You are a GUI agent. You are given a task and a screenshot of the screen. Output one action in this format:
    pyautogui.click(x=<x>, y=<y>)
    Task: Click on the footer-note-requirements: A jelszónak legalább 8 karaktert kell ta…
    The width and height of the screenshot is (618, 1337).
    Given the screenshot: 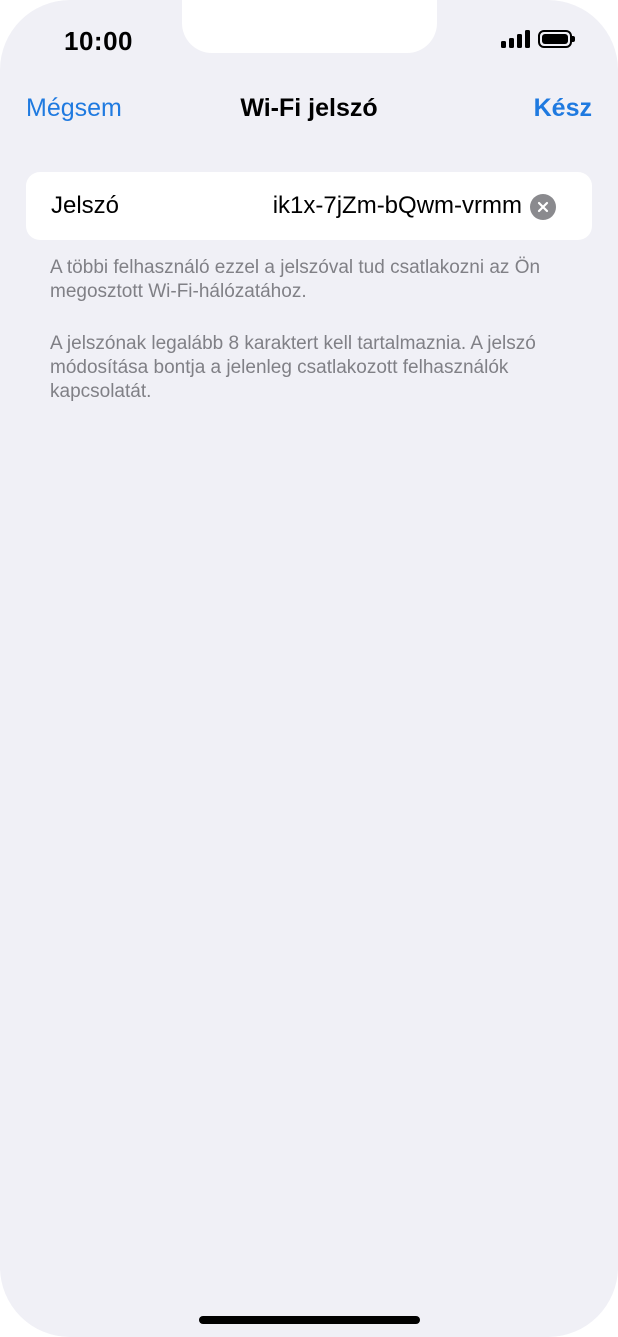 What is the action you would take?
    pyautogui.click(x=293, y=367)
    